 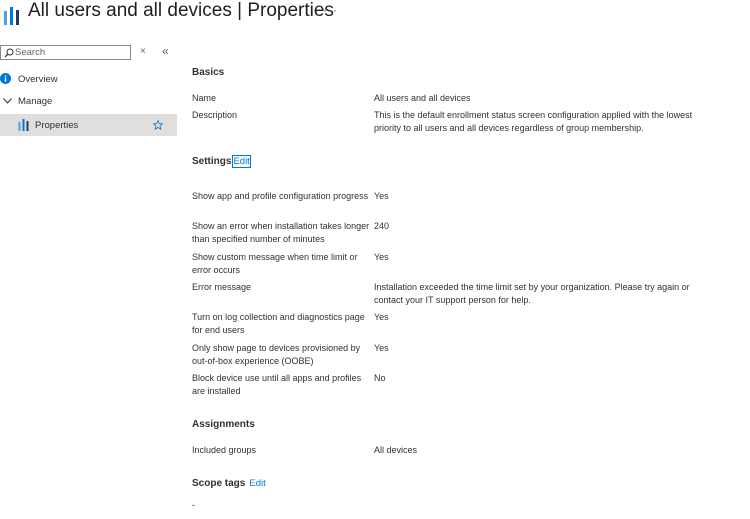 I want to click on scope-tags-value: -, so click(x=193, y=505).